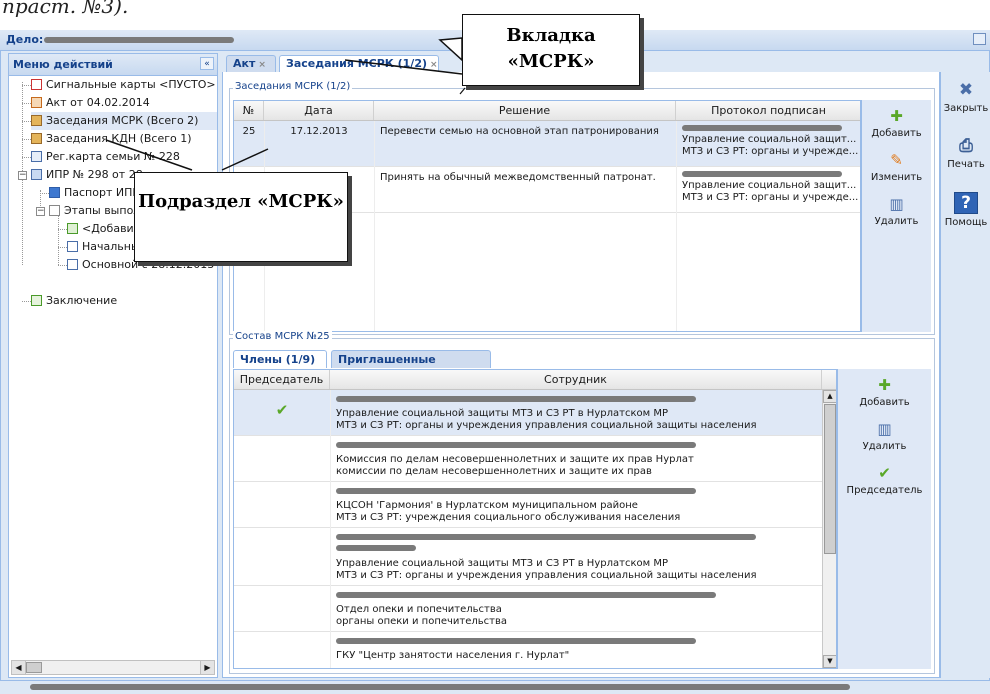  What do you see at coordinates (54, 210) in the screenshot?
I see `stages-icon` at bounding box center [54, 210].